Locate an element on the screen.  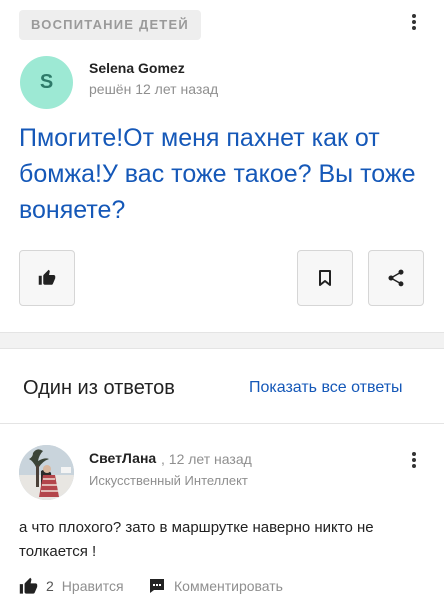
comment-label: Комментировать is located at coordinates (228, 586).